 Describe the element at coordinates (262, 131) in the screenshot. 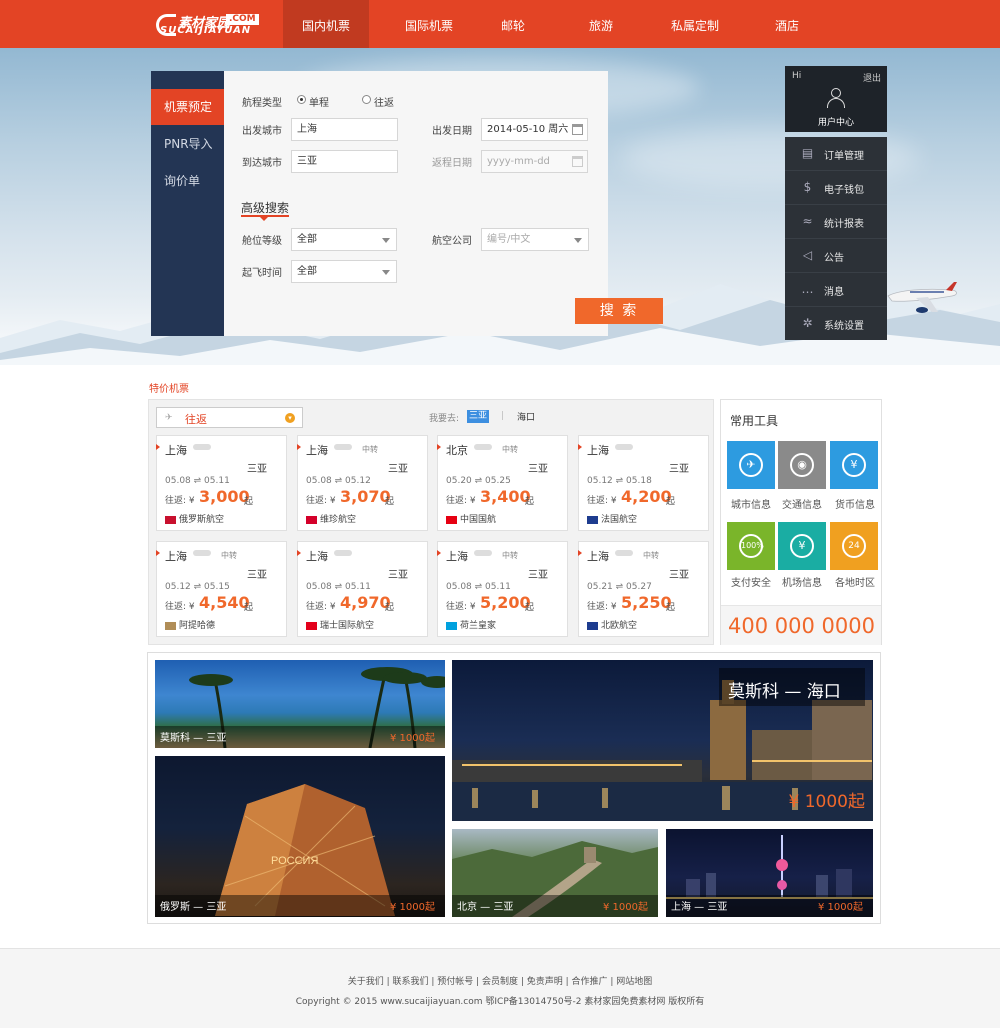

I see `depart-city-label: 出发城市` at that location.